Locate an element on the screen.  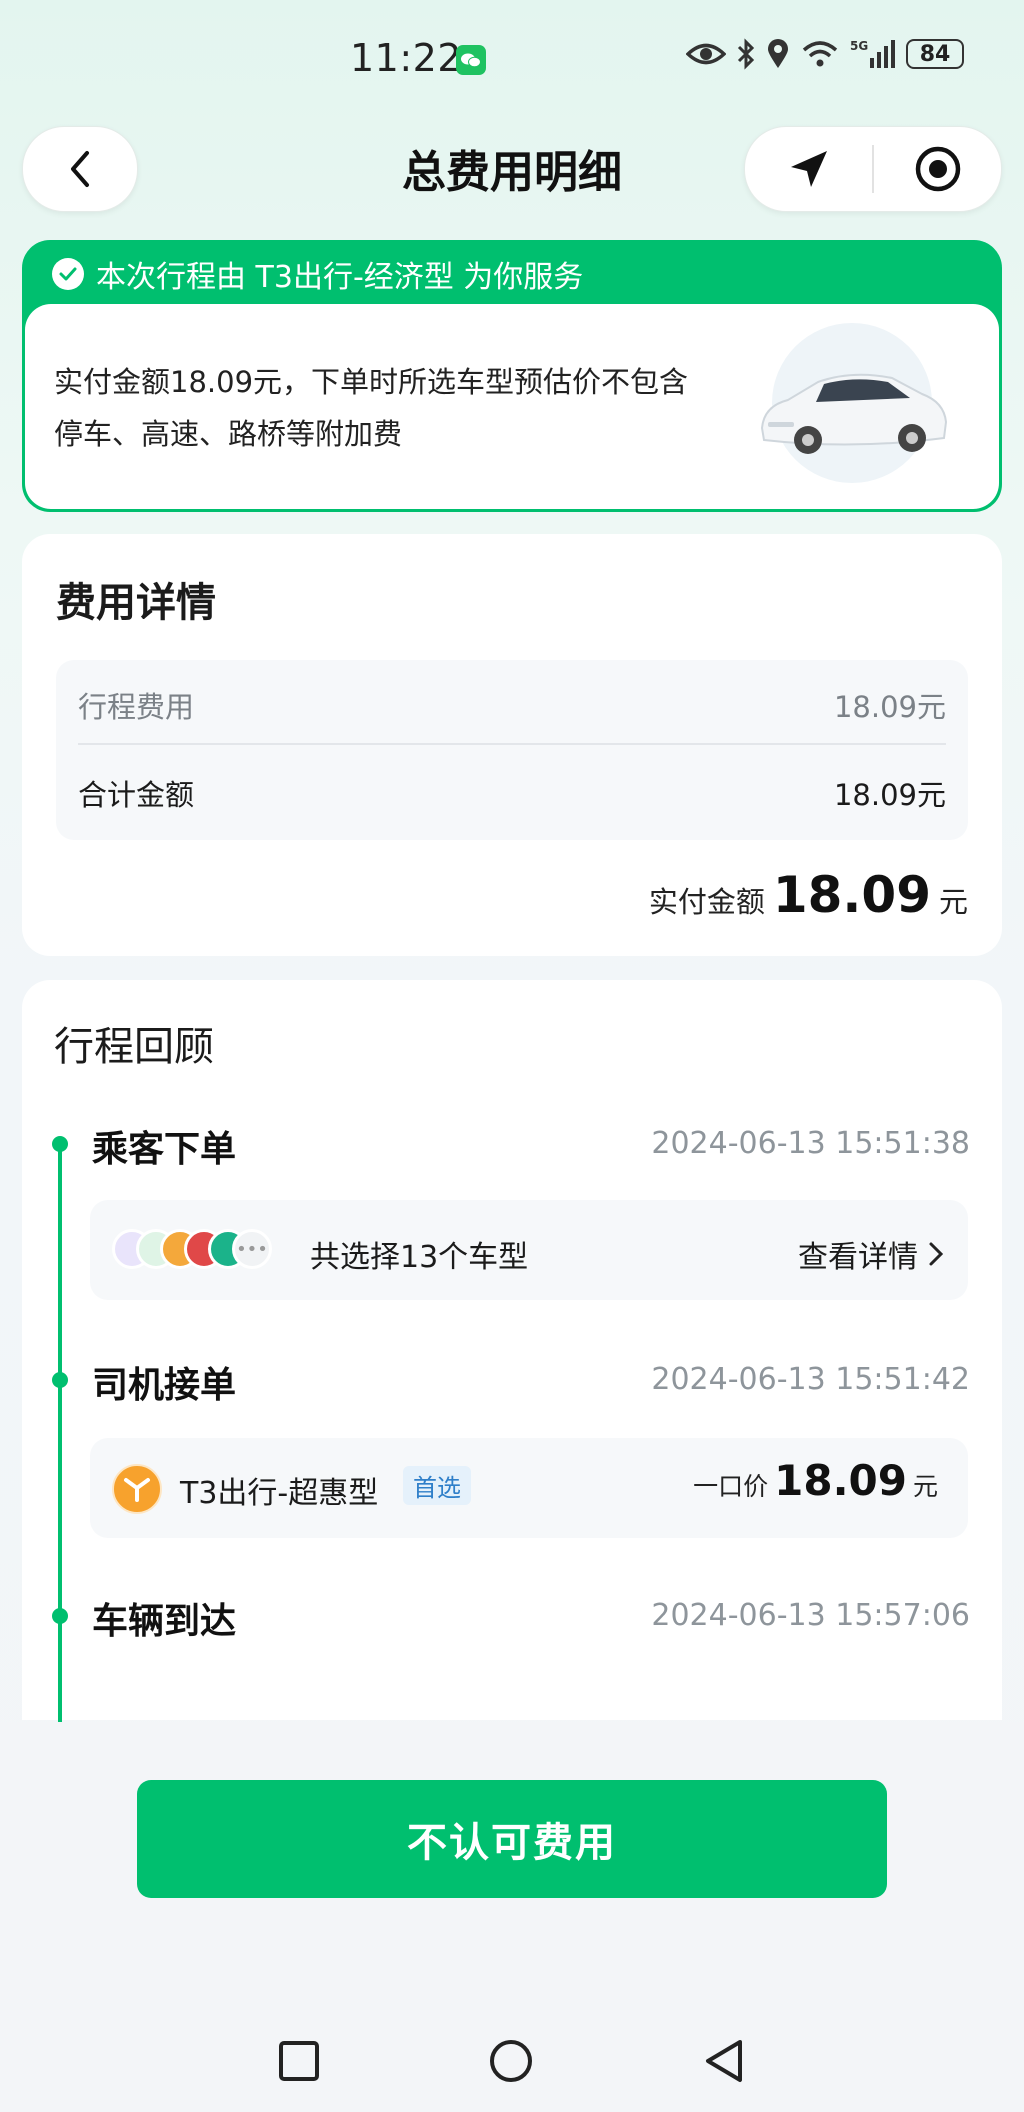
more-icon: ••• is located at coordinates (252, 1249).